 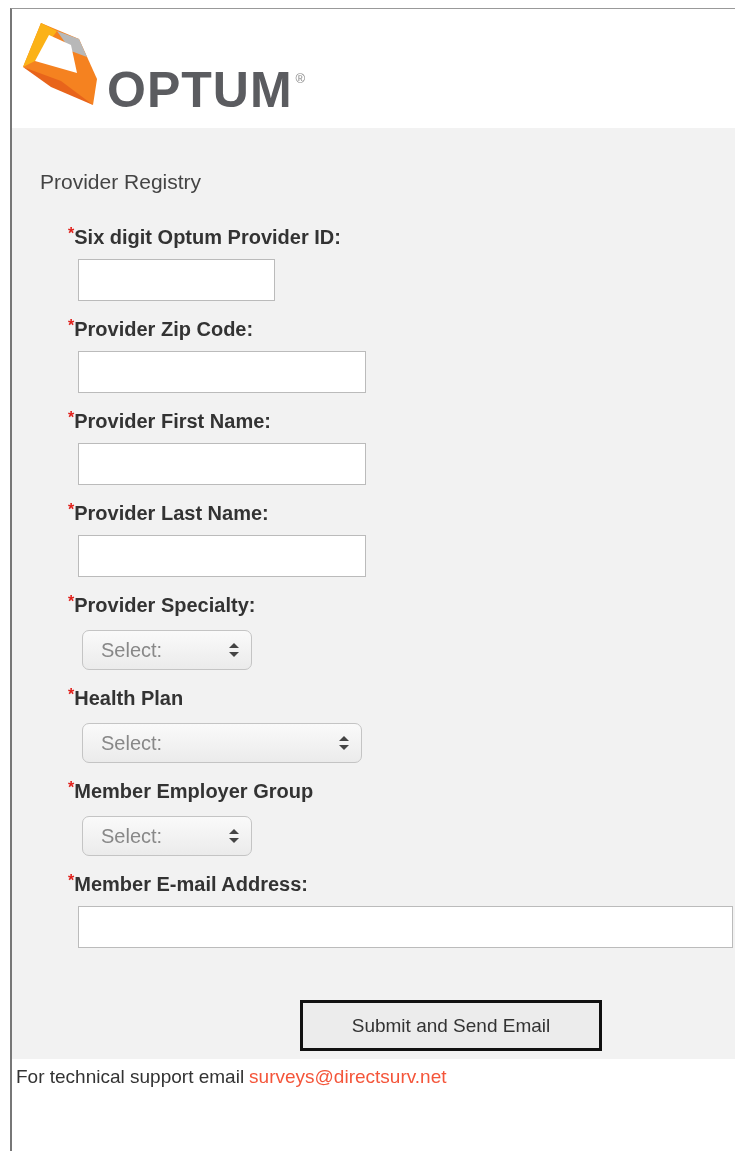 What do you see at coordinates (200, 90) in the screenshot?
I see `logo-wordmark: OPTUM` at bounding box center [200, 90].